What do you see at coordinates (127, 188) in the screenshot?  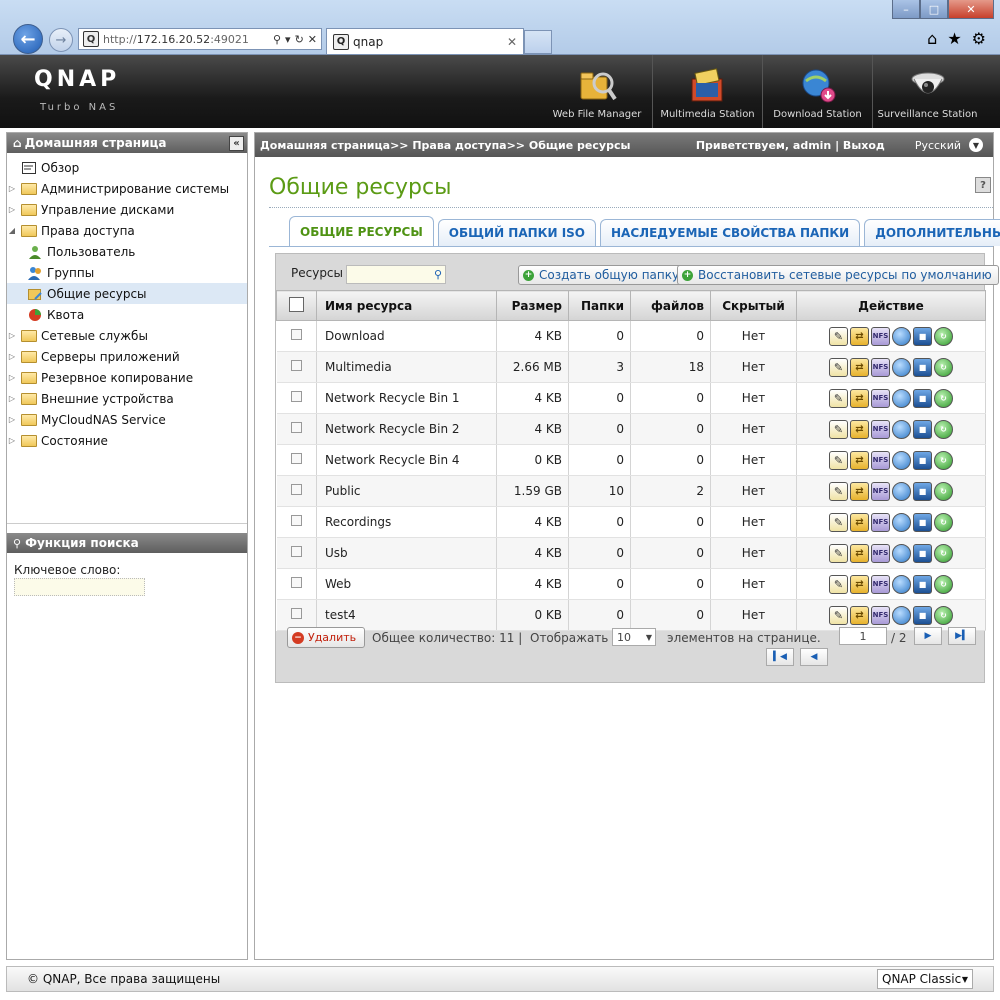 I see `sidebar-item-system-admin: ▷ Администрирование системы` at bounding box center [127, 188].